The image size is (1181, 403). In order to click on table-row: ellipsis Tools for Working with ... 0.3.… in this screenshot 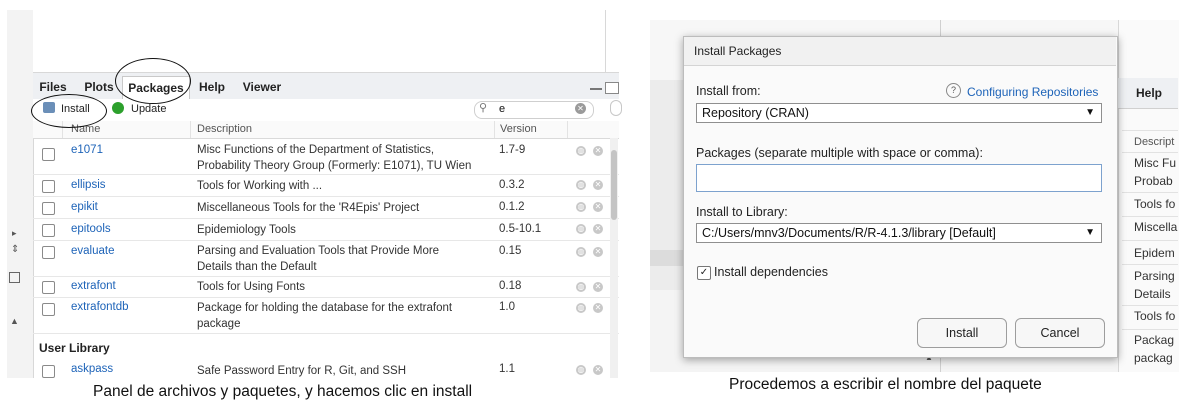, I will do `click(326, 186)`.